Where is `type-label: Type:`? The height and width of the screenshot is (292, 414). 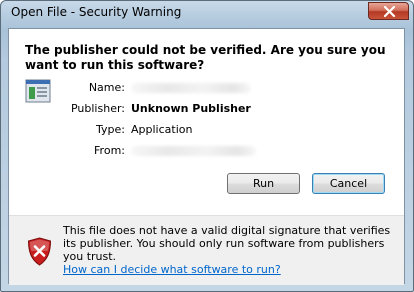 type-label: Type: is located at coordinates (110, 129).